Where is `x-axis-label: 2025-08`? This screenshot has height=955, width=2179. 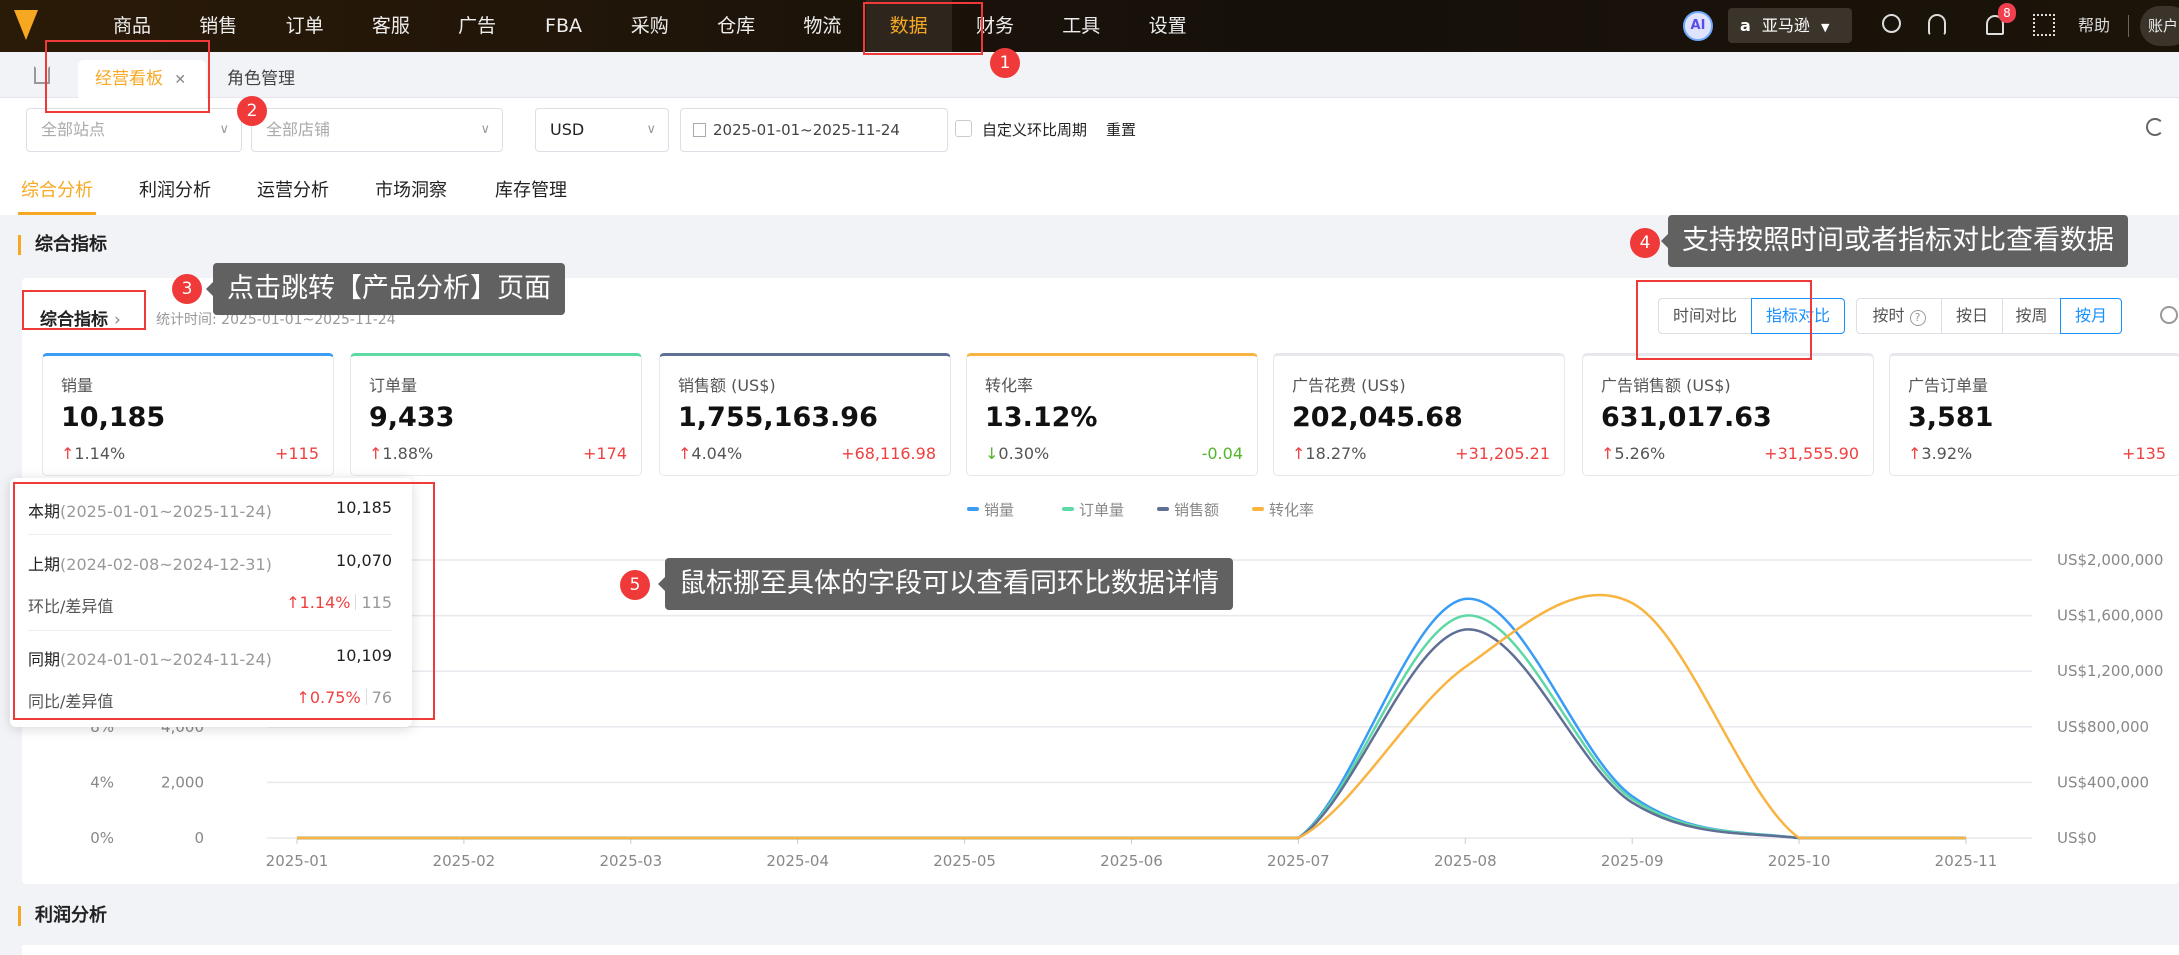 x-axis-label: 2025-08 is located at coordinates (1465, 861).